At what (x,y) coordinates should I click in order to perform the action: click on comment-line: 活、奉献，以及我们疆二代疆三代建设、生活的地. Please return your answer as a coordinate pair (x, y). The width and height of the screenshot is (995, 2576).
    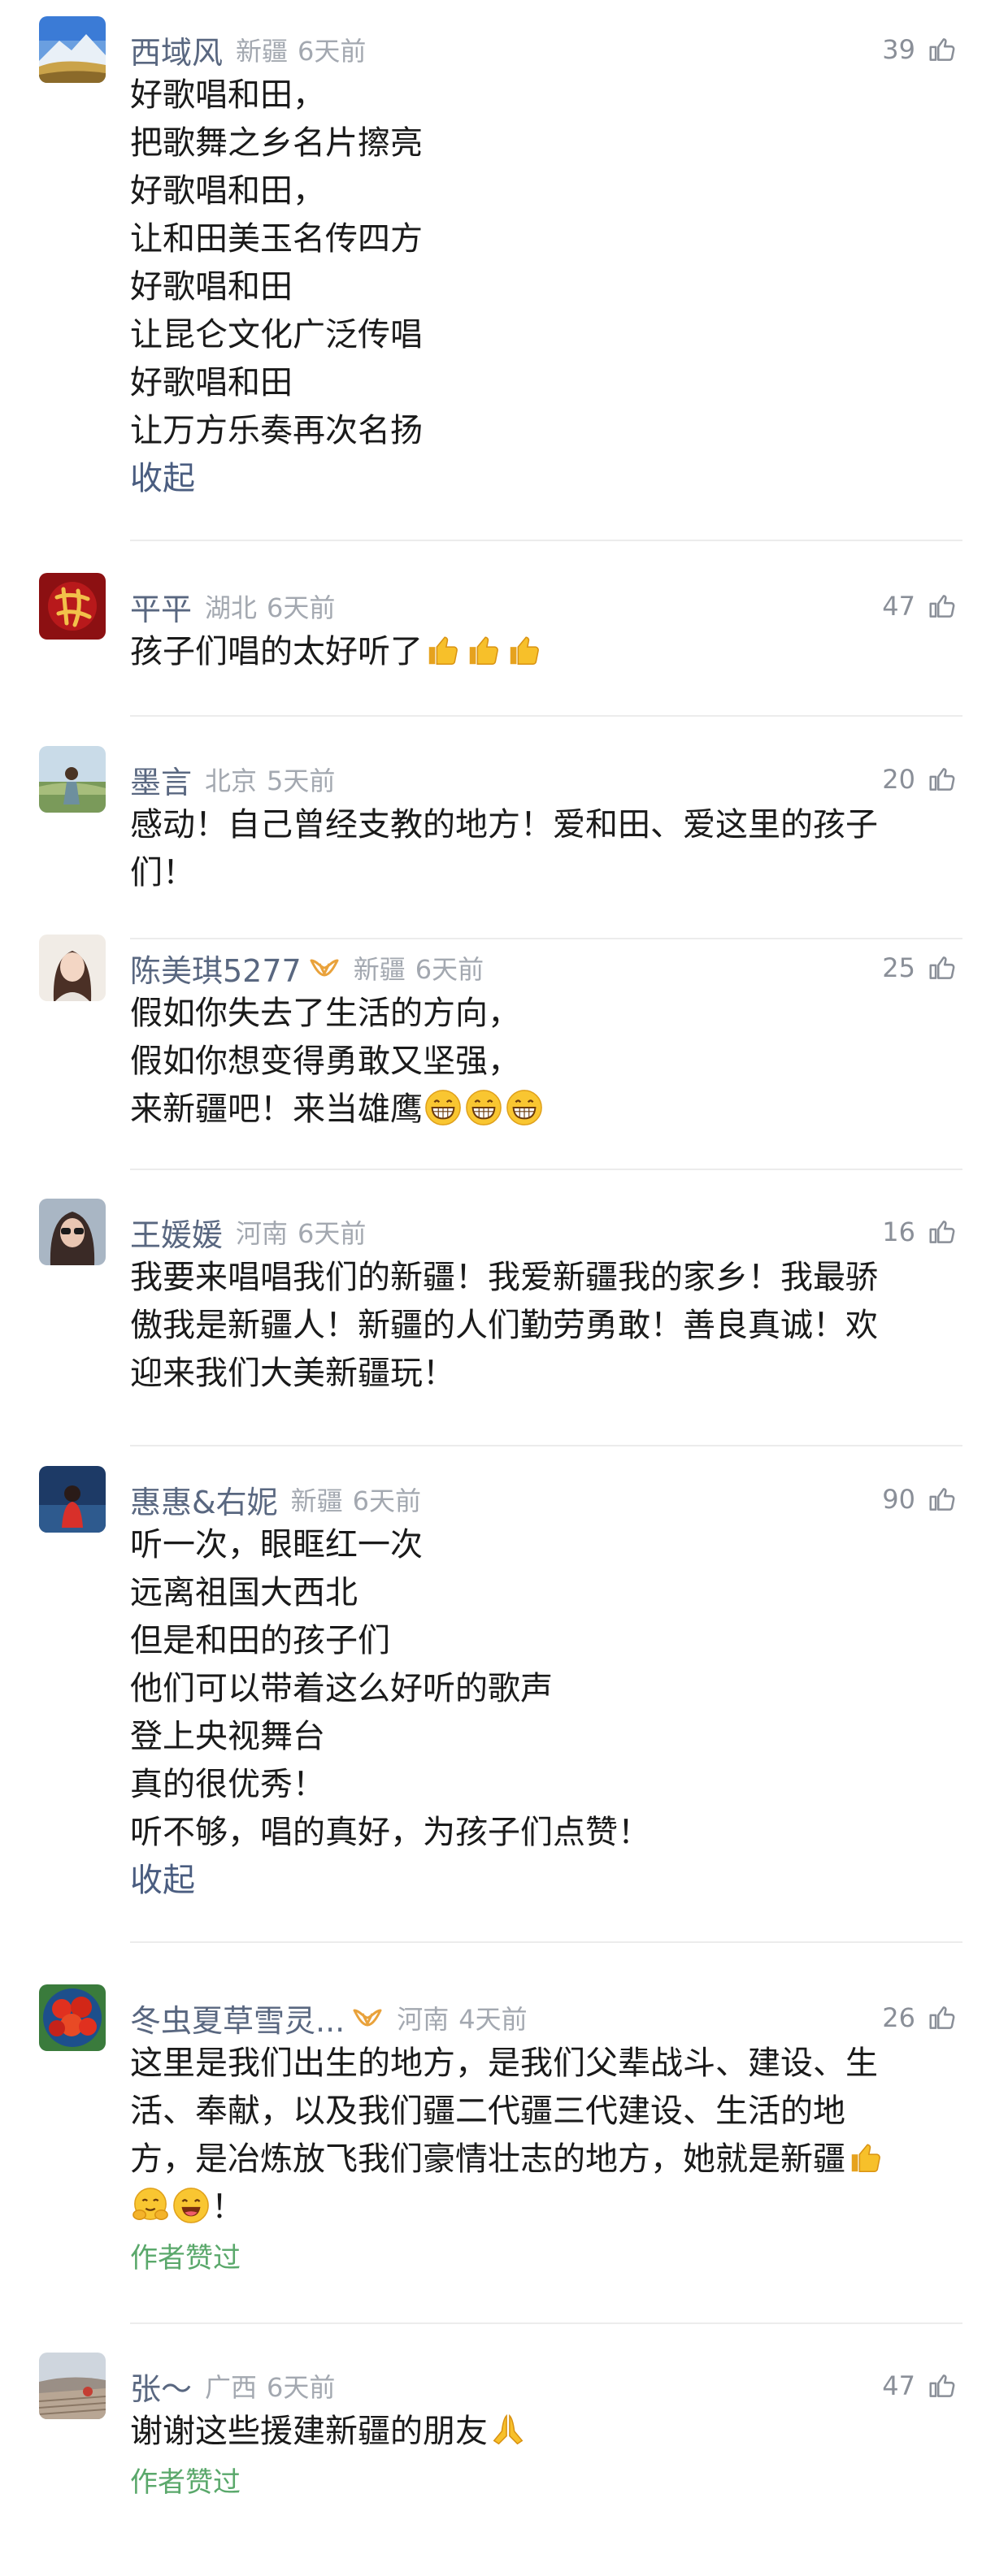
    Looking at the image, I should click on (546, 2112).